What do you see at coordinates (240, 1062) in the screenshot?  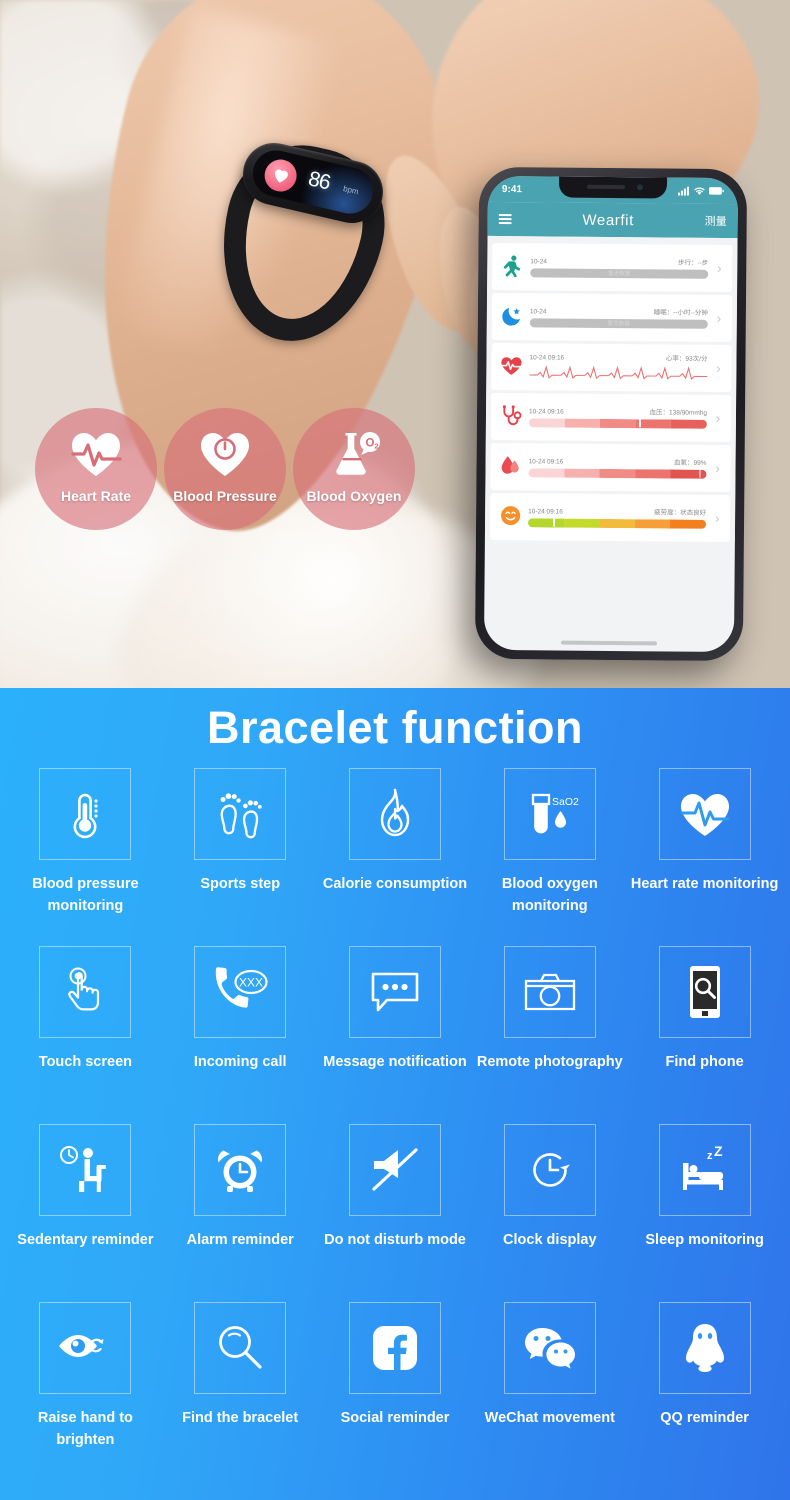 I see `feature-label: Incoming call` at bounding box center [240, 1062].